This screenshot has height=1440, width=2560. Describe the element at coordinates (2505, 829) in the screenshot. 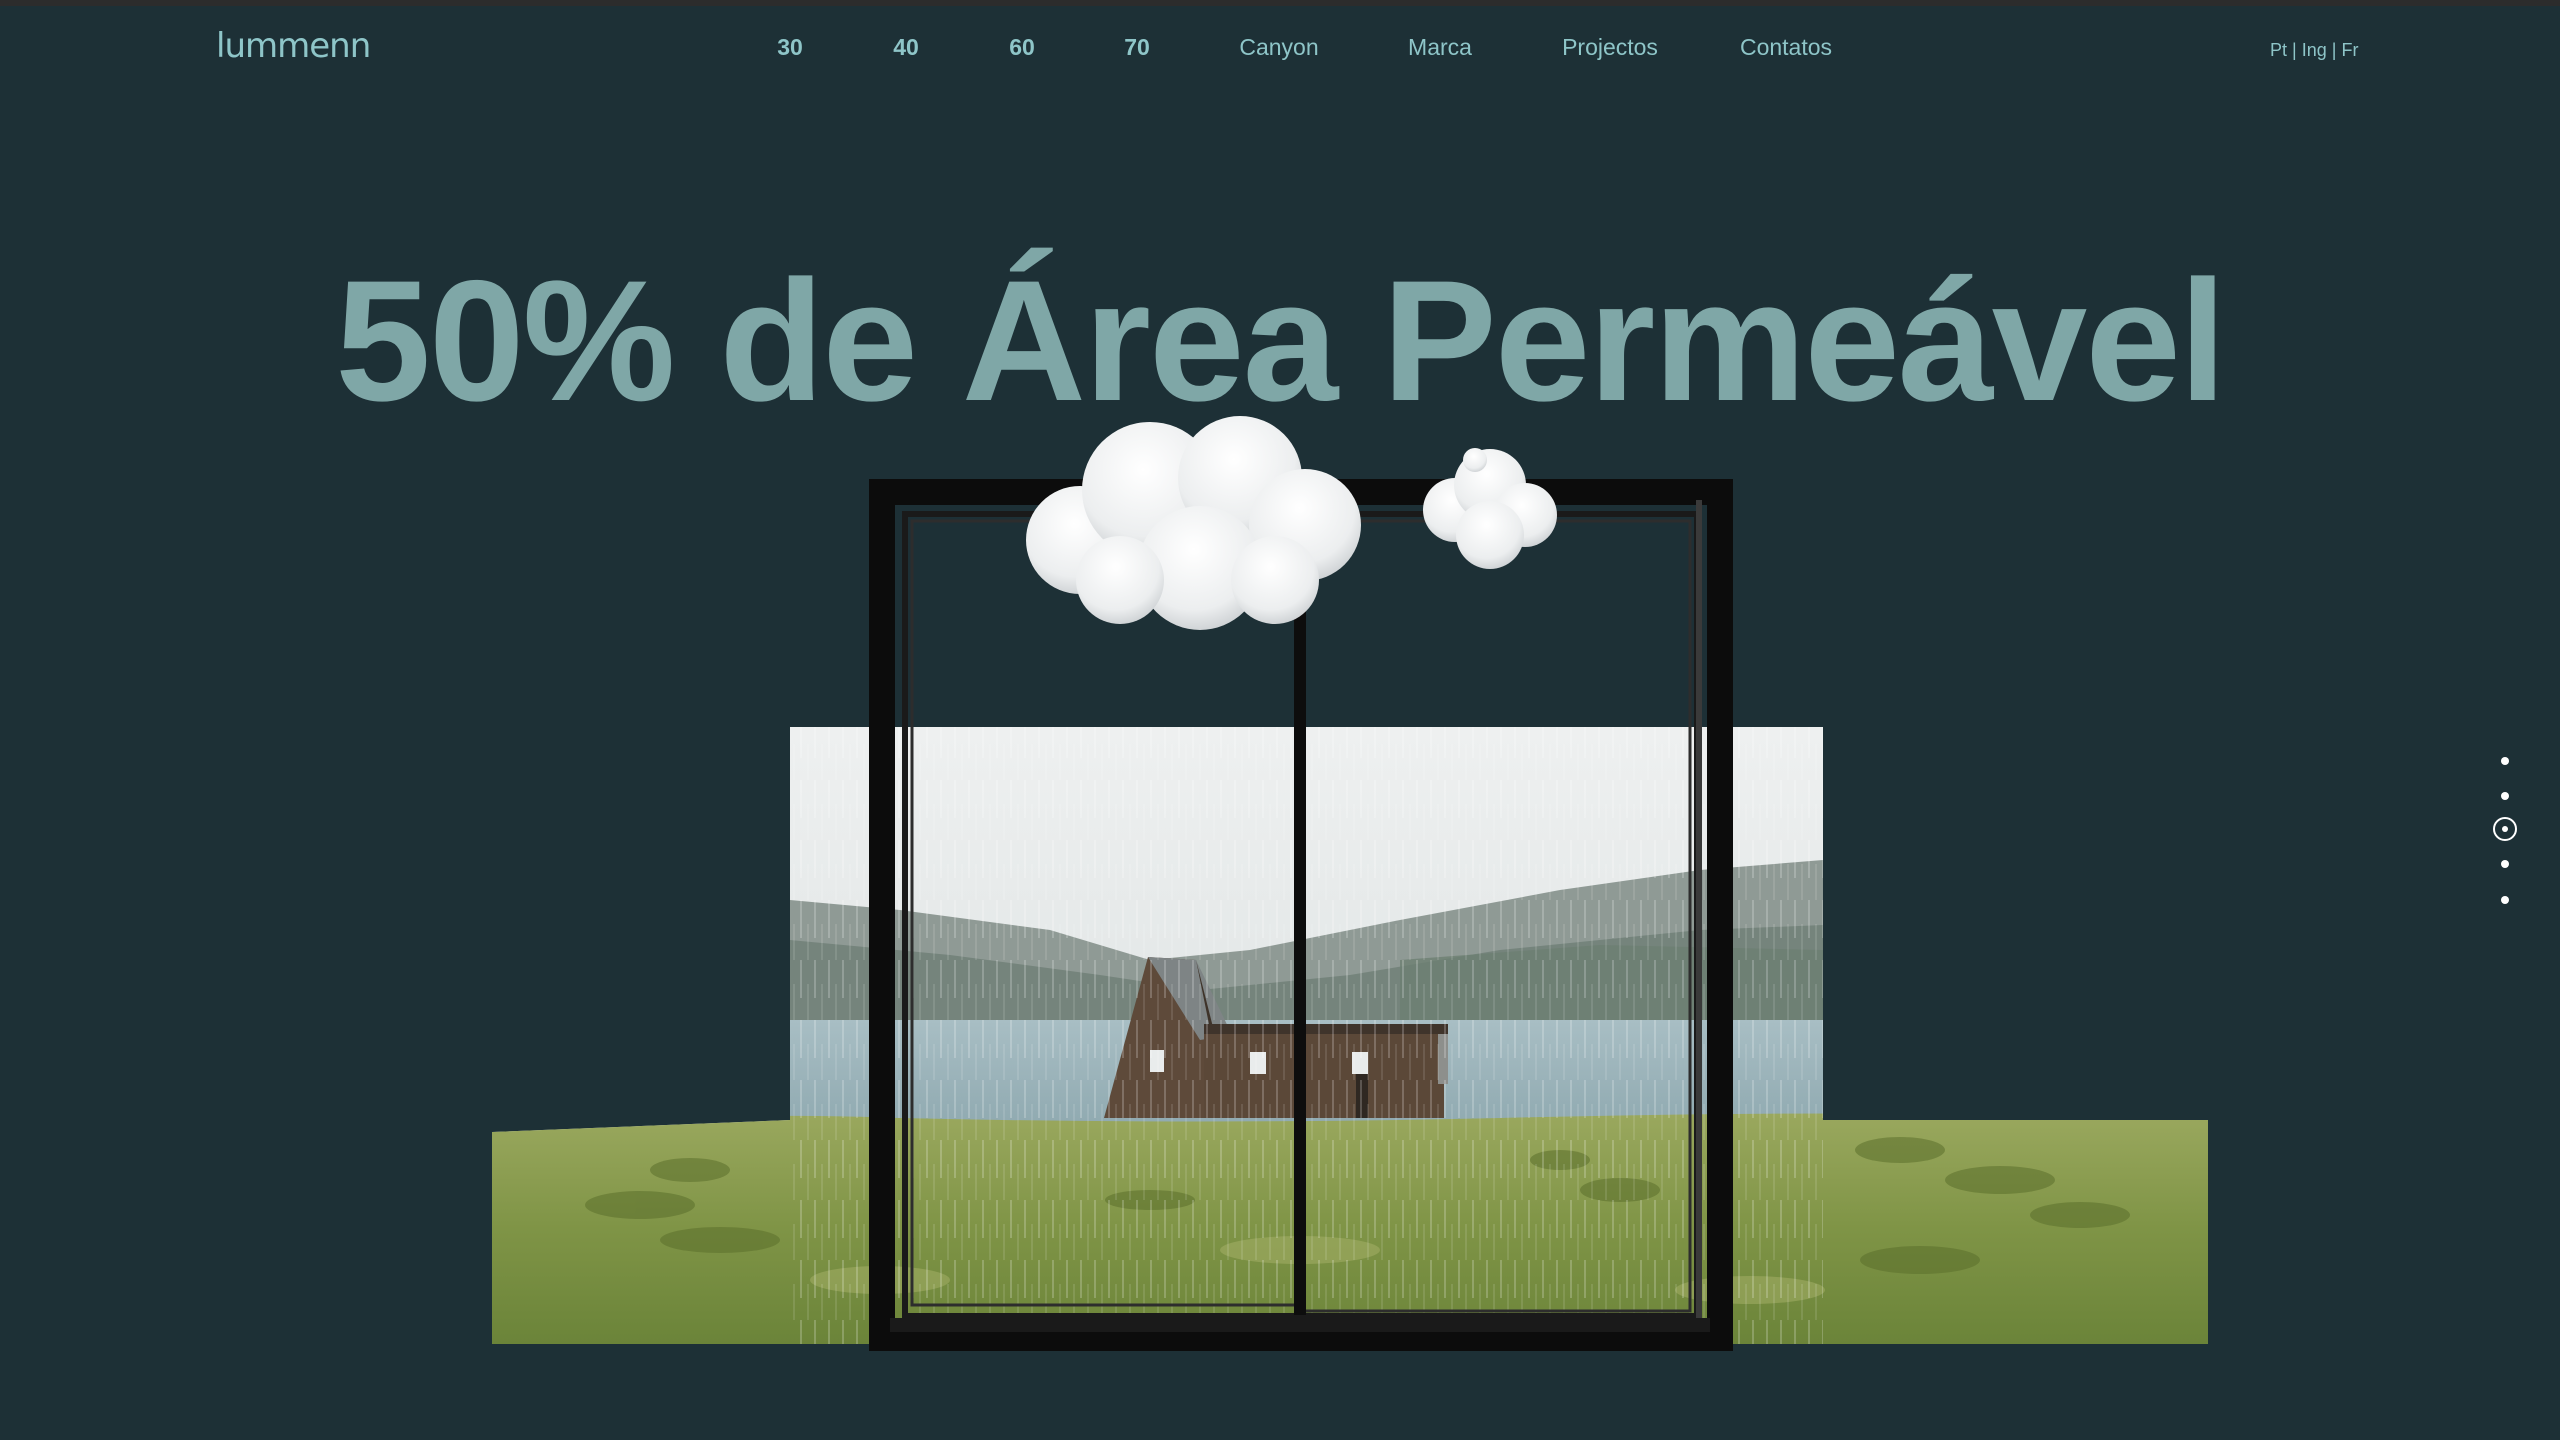

I see `pager-dot-active` at that location.